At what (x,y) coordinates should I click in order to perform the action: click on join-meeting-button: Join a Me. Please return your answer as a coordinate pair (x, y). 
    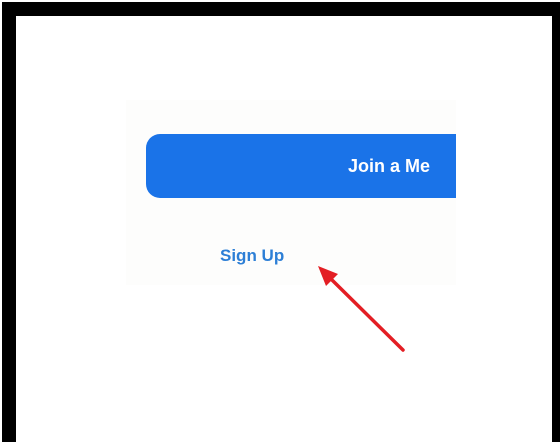
    Looking at the image, I should click on (301, 166).